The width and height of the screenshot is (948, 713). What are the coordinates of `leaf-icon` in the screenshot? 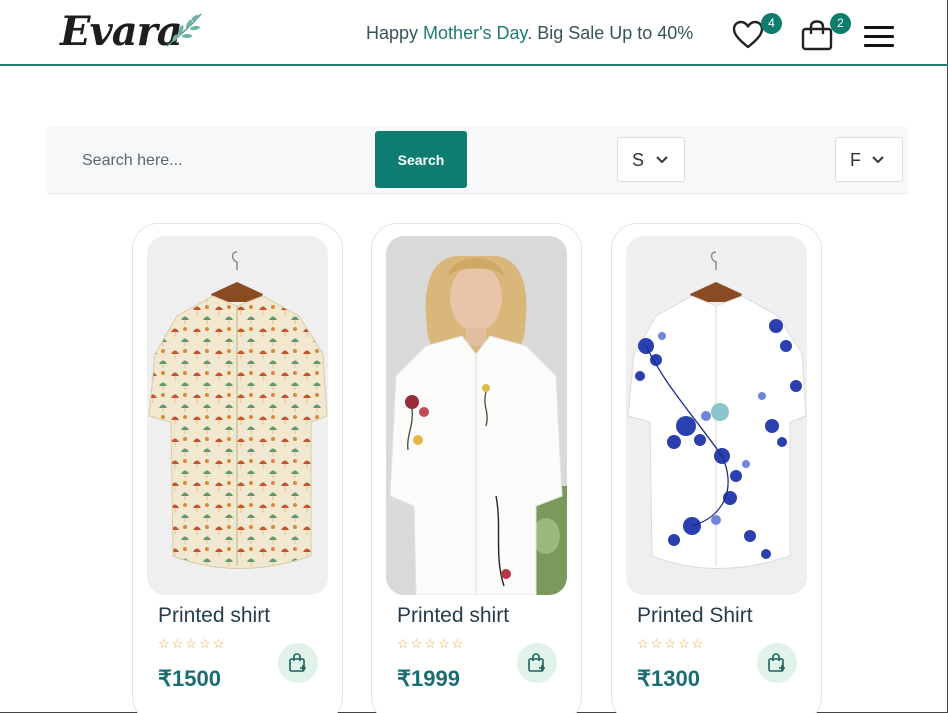 It's located at (184, 30).